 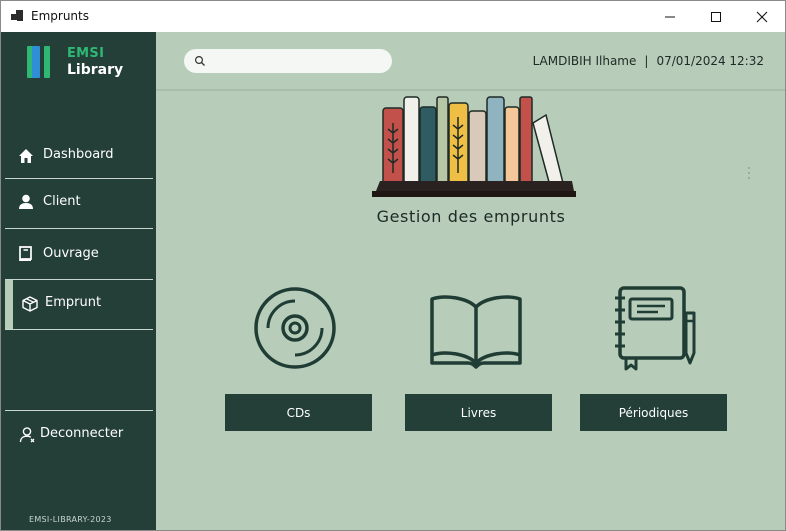 I want to click on logout-label: Deconnecter, so click(x=82, y=433).